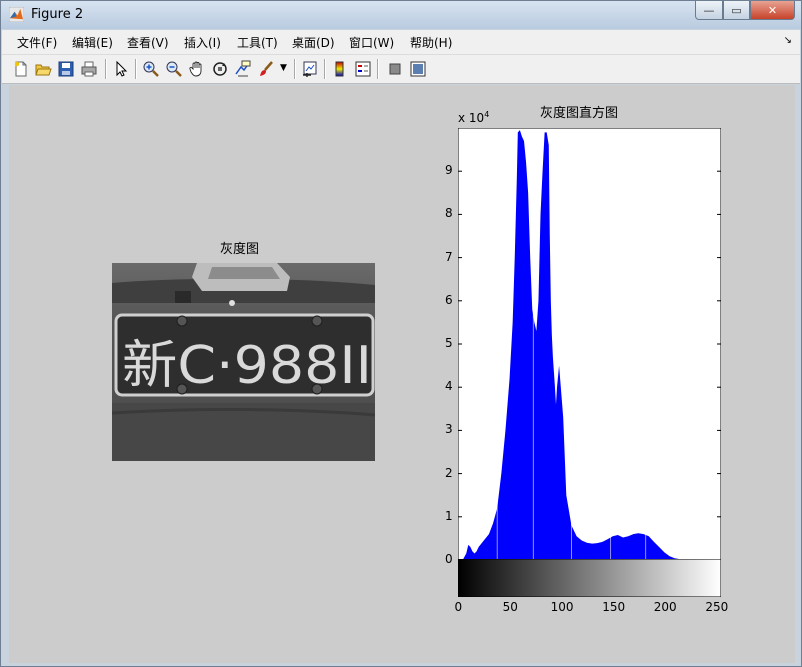  What do you see at coordinates (371, 42) in the screenshot?
I see `menu-window: 窗口(W)` at bounding box center [371, 42].